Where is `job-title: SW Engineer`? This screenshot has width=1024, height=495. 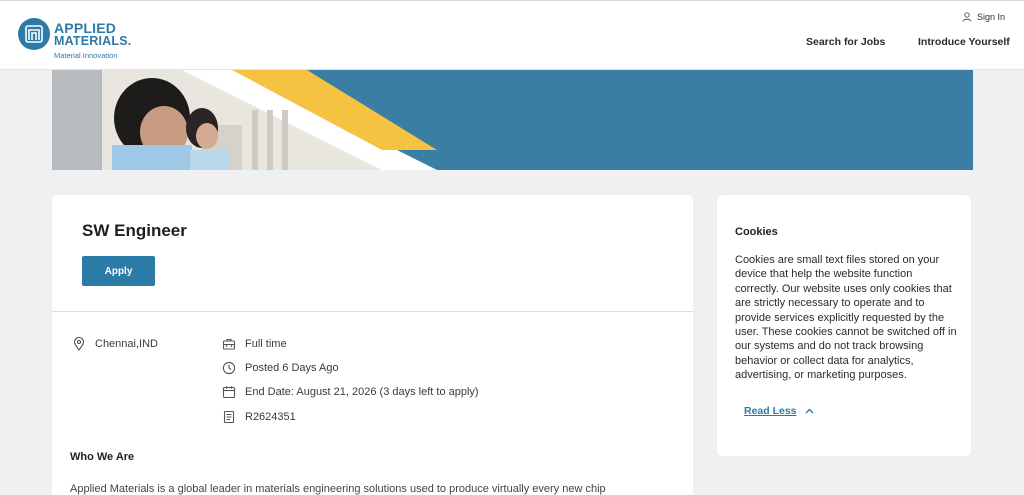
job-title: SW Engineer is located at coordinates (134, 230).